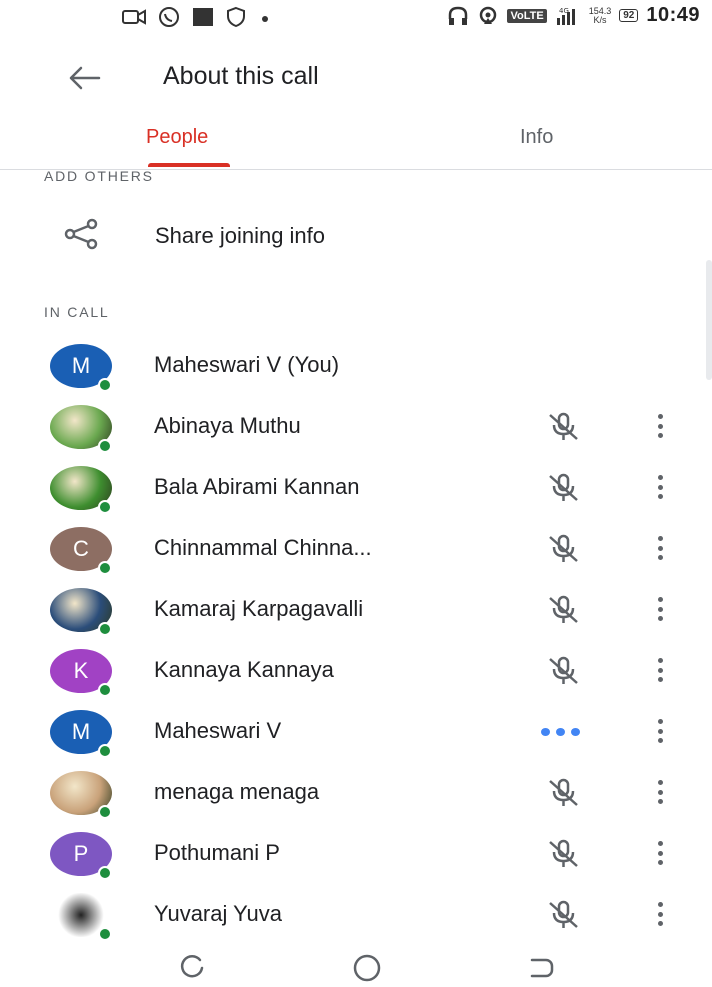 The width and height of the screenshot is (712, 987). I want to click on tab-info: Info, so click(536, 137).